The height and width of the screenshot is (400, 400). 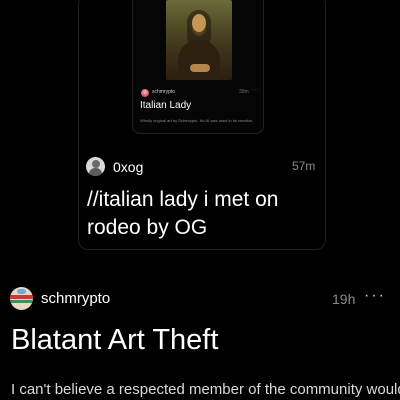 What do you see at coordinates (199, 40) in the screenshot?
I see `artwork-image` at bounding box center [199, 40].